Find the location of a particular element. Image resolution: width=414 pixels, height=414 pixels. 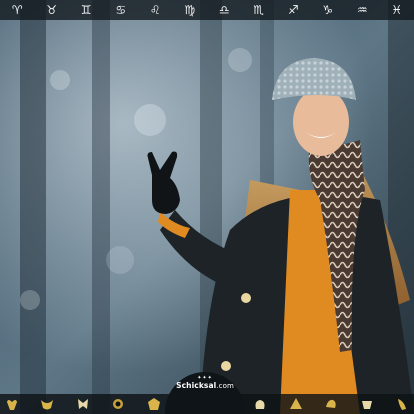

taurus-gold-icon is located at coordinates (47, 404).